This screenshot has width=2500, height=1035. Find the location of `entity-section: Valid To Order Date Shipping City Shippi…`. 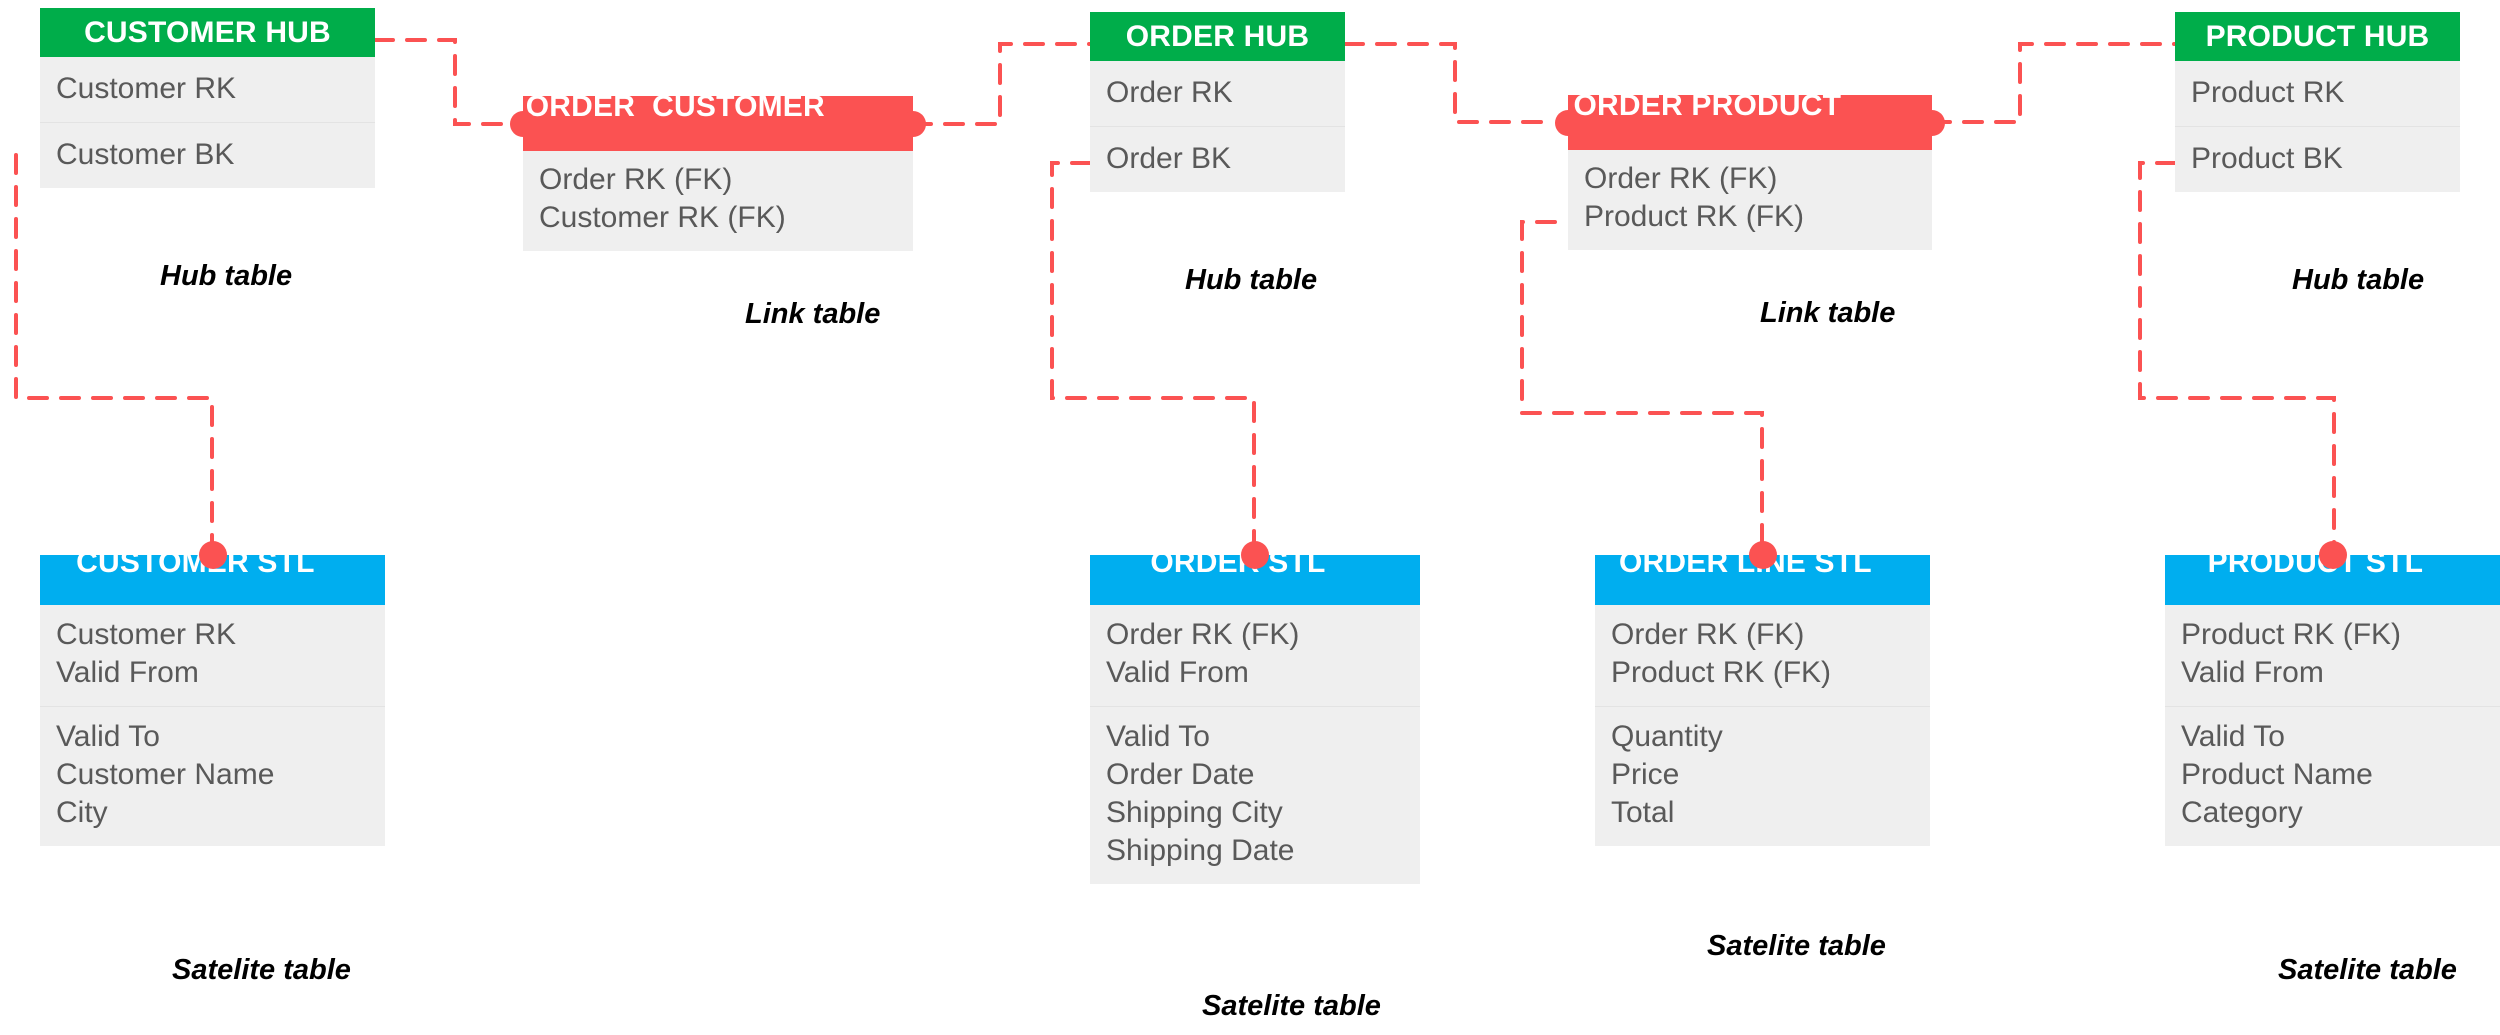

entity-section: Valid To Order Date Shipping City Shippi… is located at coordinates (1255, 795).